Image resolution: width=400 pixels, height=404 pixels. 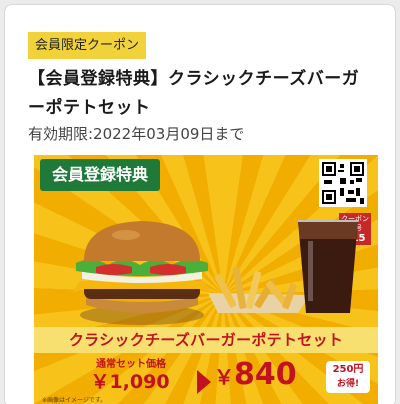 I want to click on member-only-badge: 会員限定クーポン, so click(x=87, y=45).